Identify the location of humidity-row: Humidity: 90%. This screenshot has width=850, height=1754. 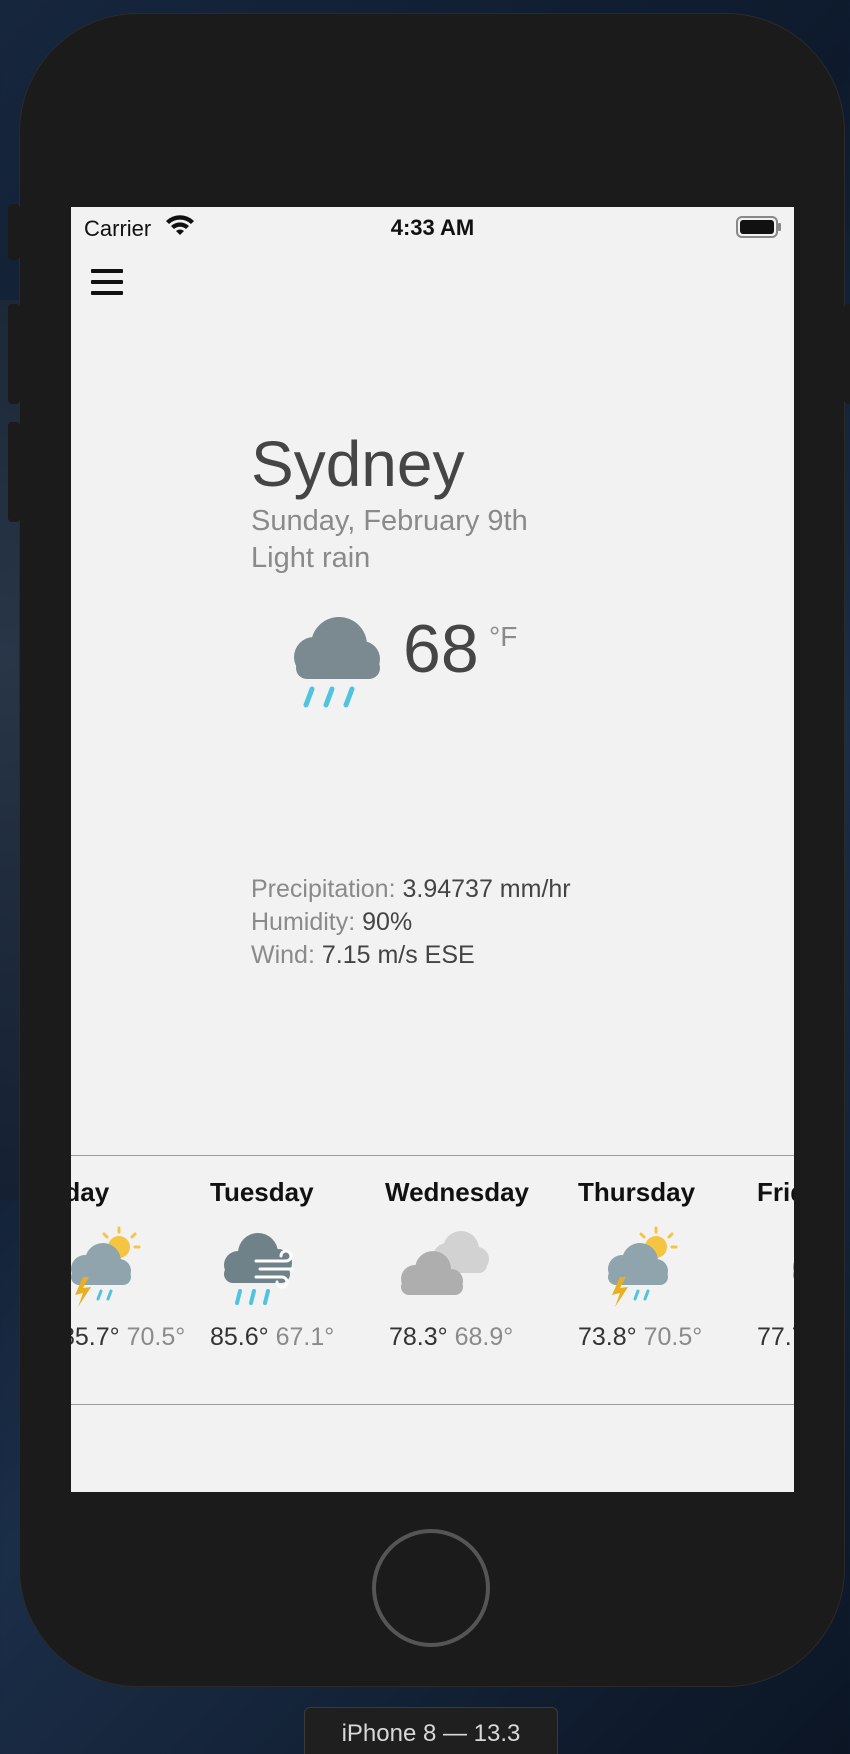
(331, 922).